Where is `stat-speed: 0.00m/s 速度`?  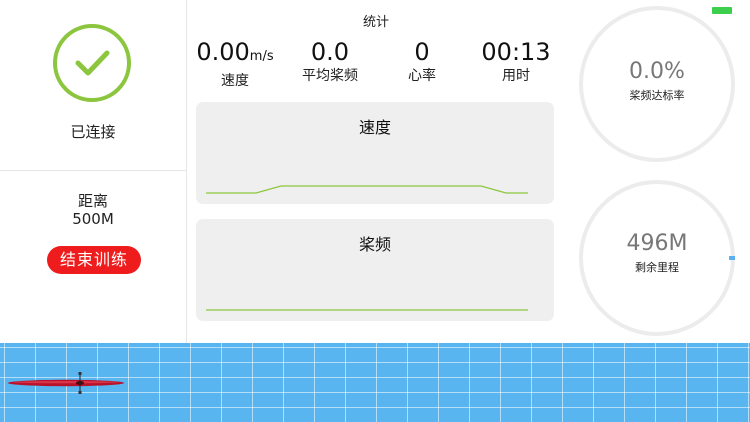 stat-speed: 0.00m/s 速度 is located at coordinates (235, 63).